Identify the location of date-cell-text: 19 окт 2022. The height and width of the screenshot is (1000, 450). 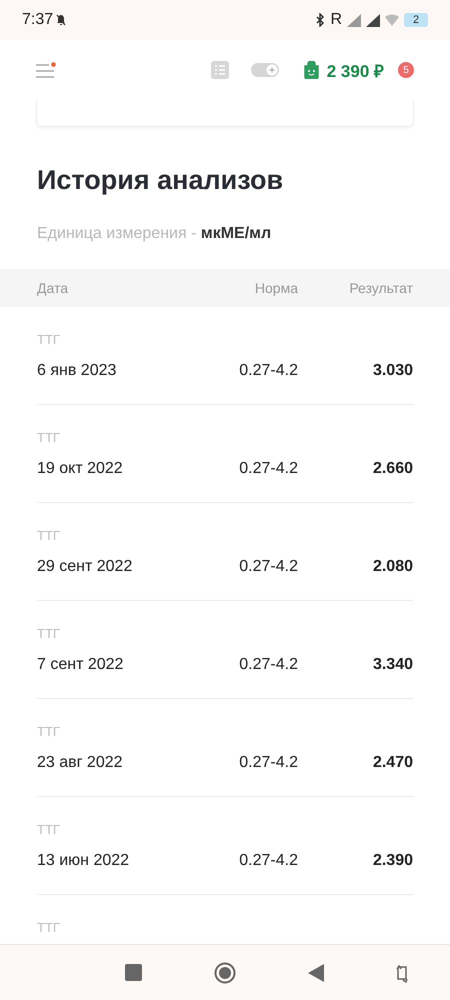
(80, 469).